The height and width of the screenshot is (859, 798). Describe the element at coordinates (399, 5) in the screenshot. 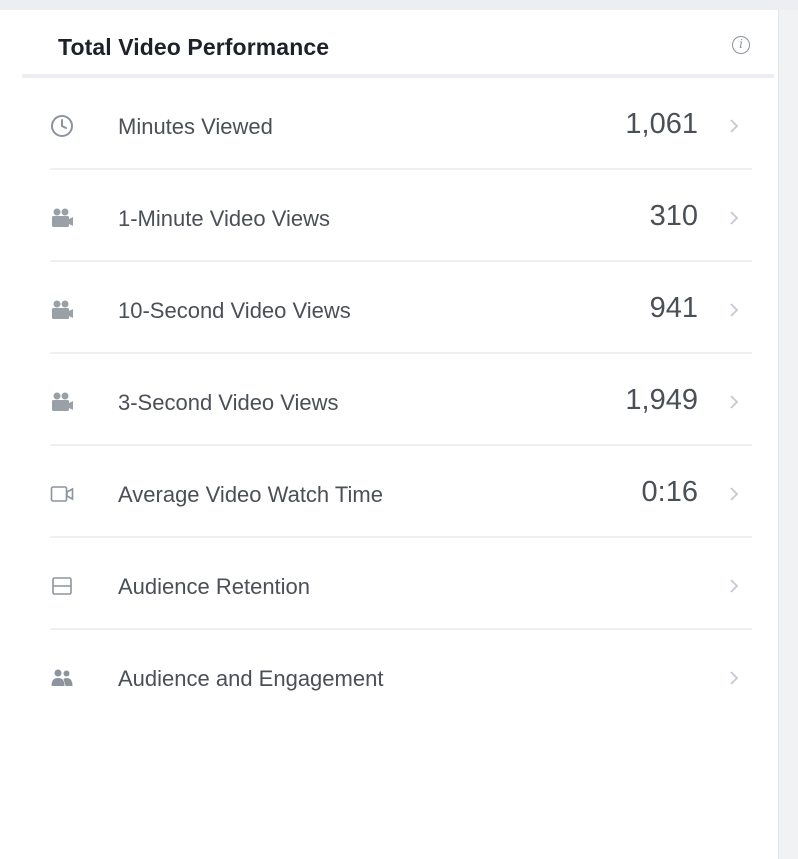

I see `top-strip` at that location.